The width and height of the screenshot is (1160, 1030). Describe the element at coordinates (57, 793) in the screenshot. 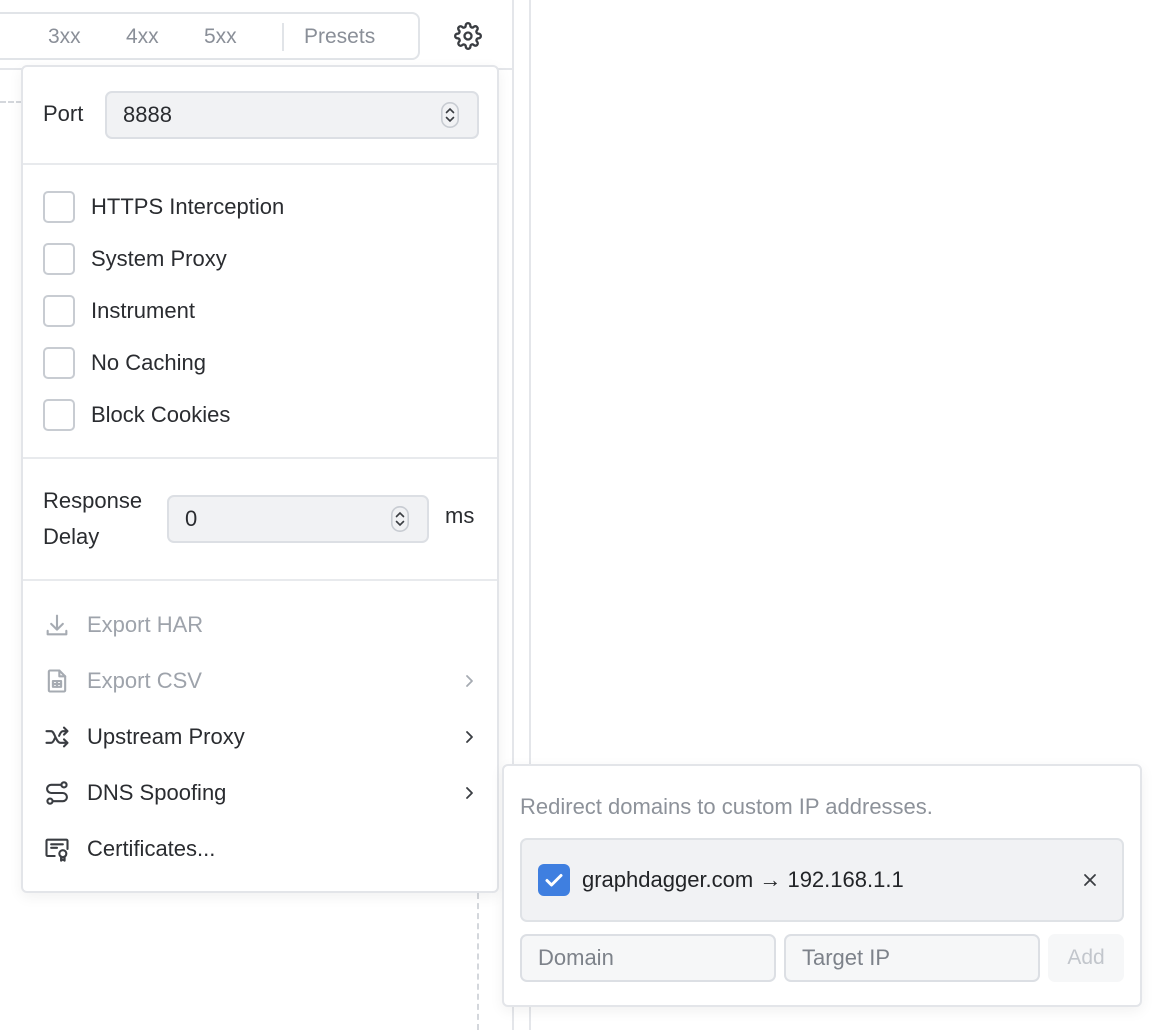

I see `route-icon` at that location.